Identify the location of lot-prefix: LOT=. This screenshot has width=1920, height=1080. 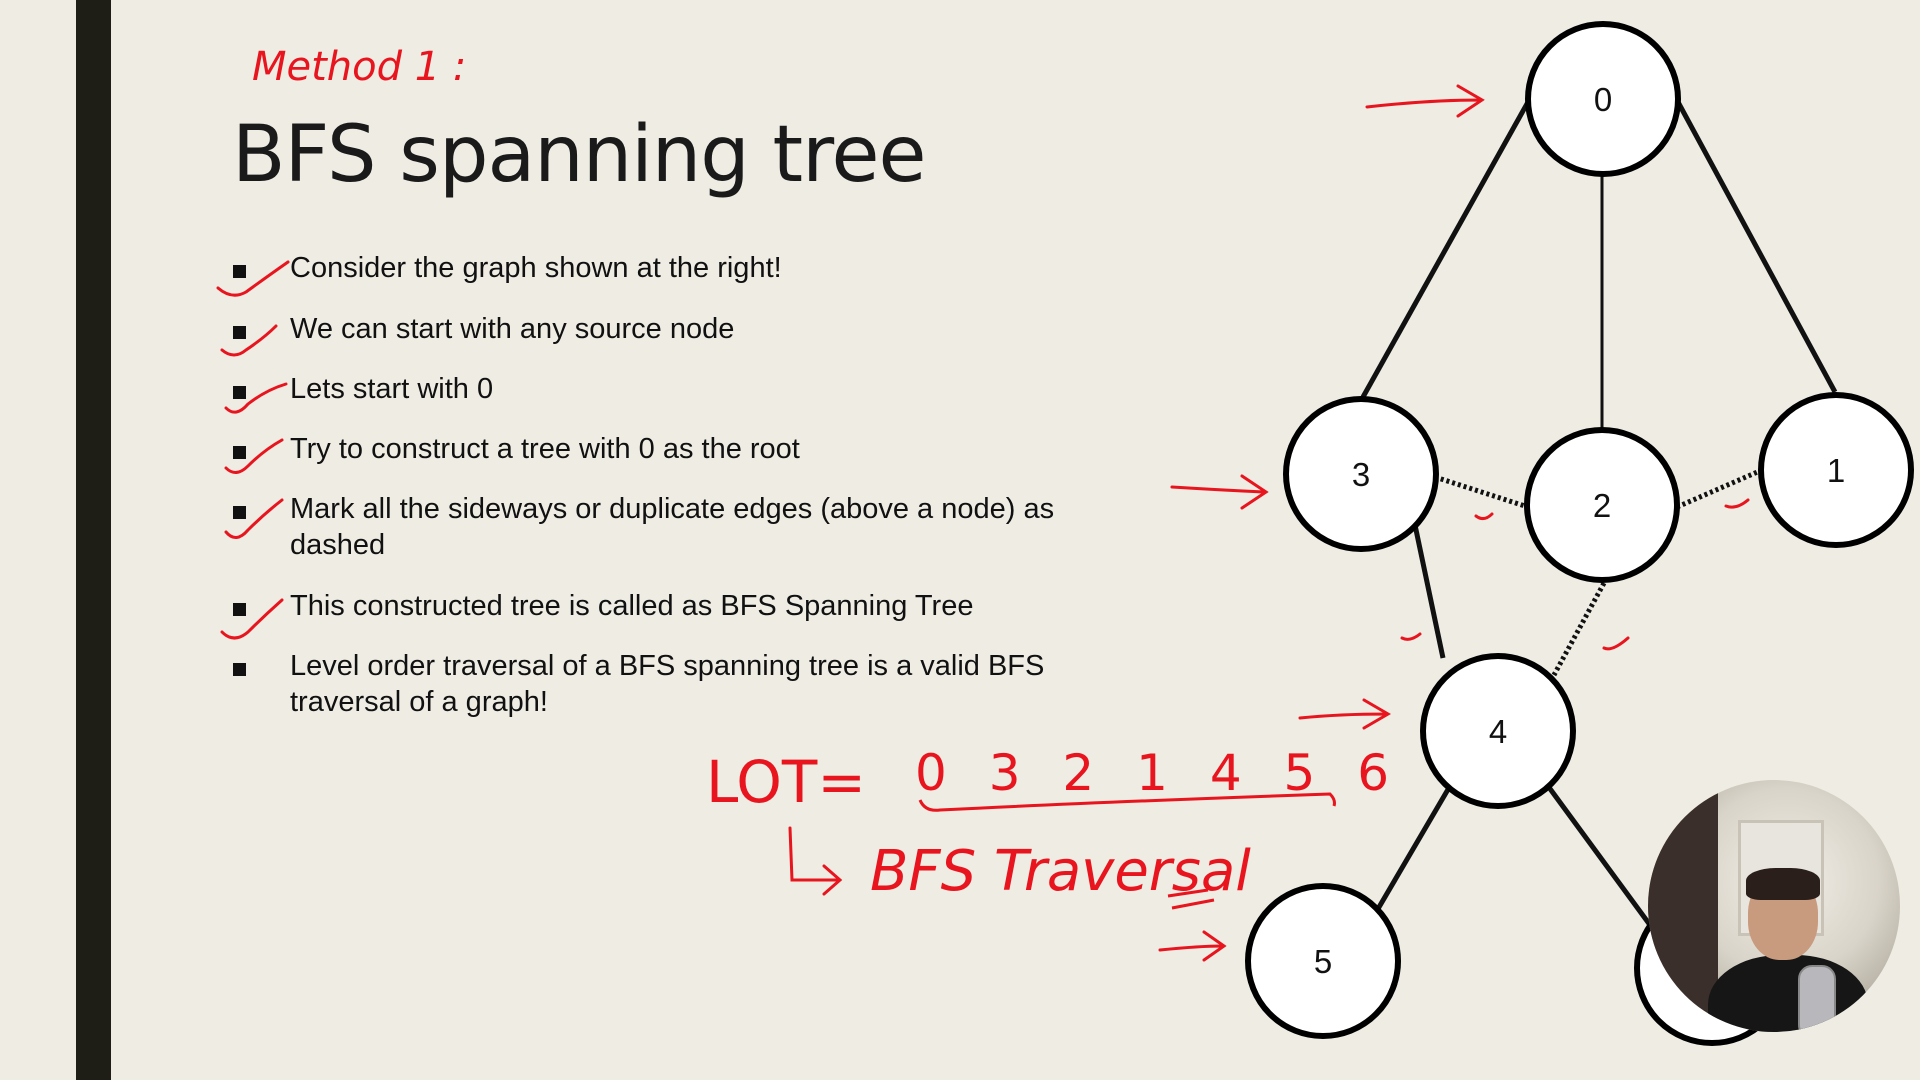
(786, 782).